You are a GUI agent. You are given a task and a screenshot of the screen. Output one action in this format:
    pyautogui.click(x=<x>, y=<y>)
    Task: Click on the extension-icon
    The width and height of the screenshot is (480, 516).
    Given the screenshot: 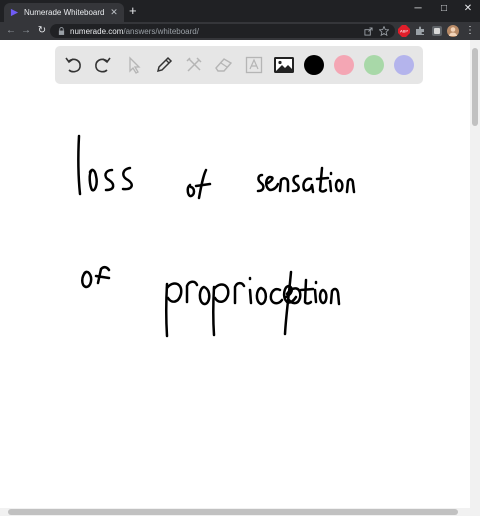 What is the action you would take?
    pyautogui.click(x=437, y=31)
    